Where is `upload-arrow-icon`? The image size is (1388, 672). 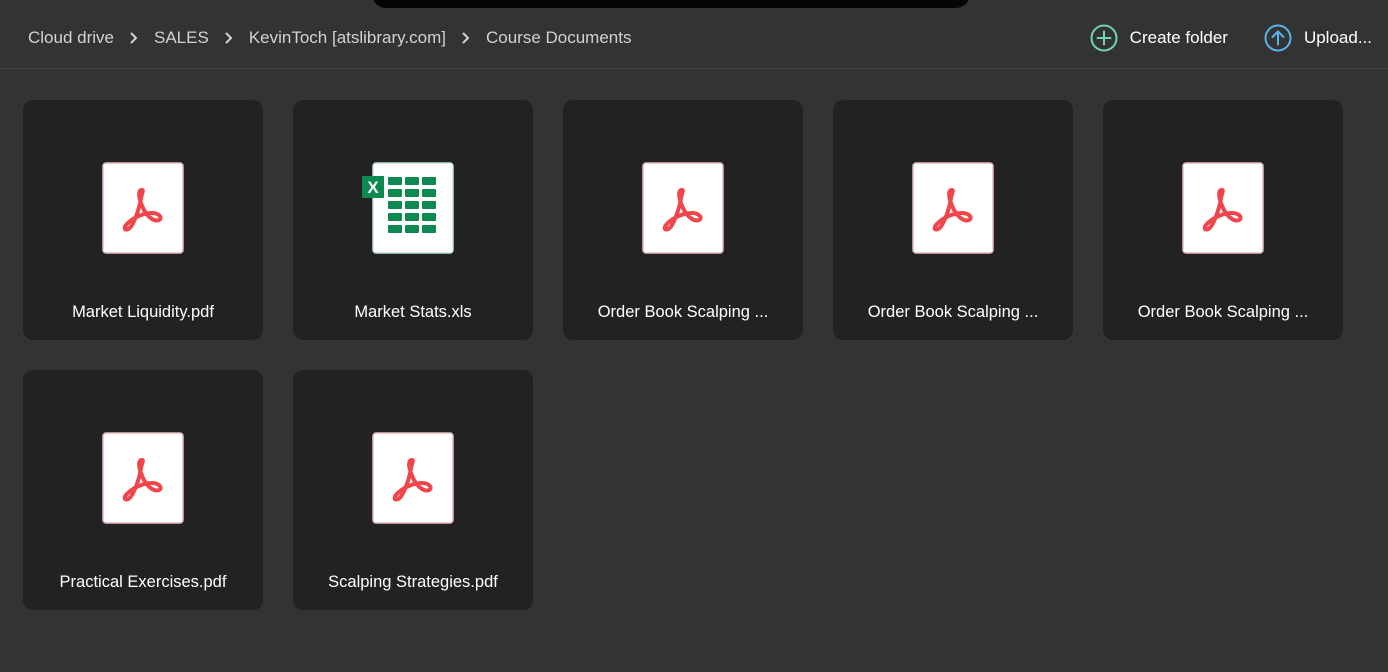
upload-arrow-icon is located at coordinates (1278, 38).